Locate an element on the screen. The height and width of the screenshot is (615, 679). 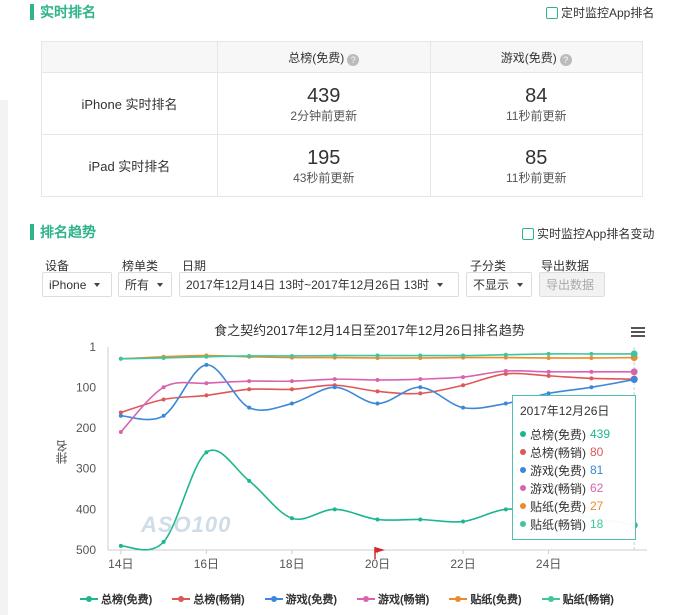
y-tick-label: 500 is located at coordinates (86, 550).